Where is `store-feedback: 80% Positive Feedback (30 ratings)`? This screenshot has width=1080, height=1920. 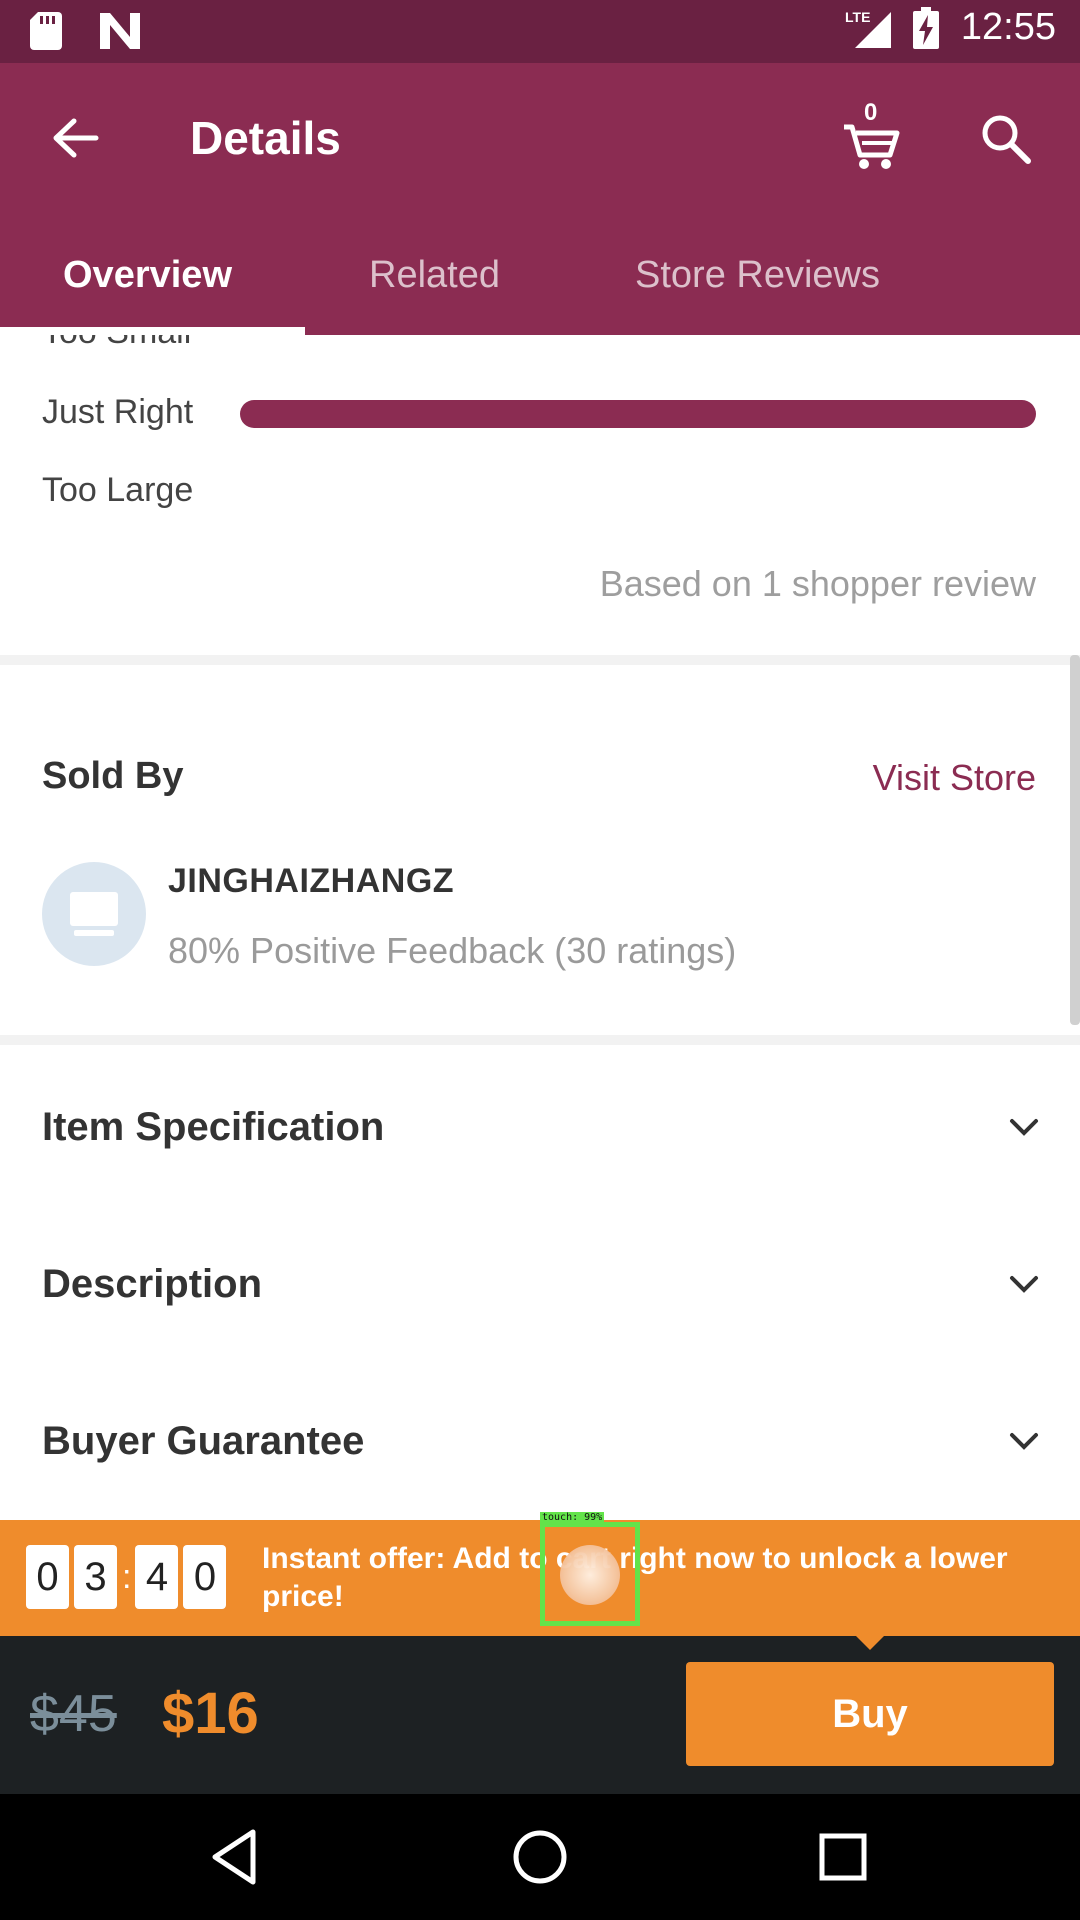
store-feedback: 80% Positive Feedback (30 ratings) is located at coordinates (452, 950).